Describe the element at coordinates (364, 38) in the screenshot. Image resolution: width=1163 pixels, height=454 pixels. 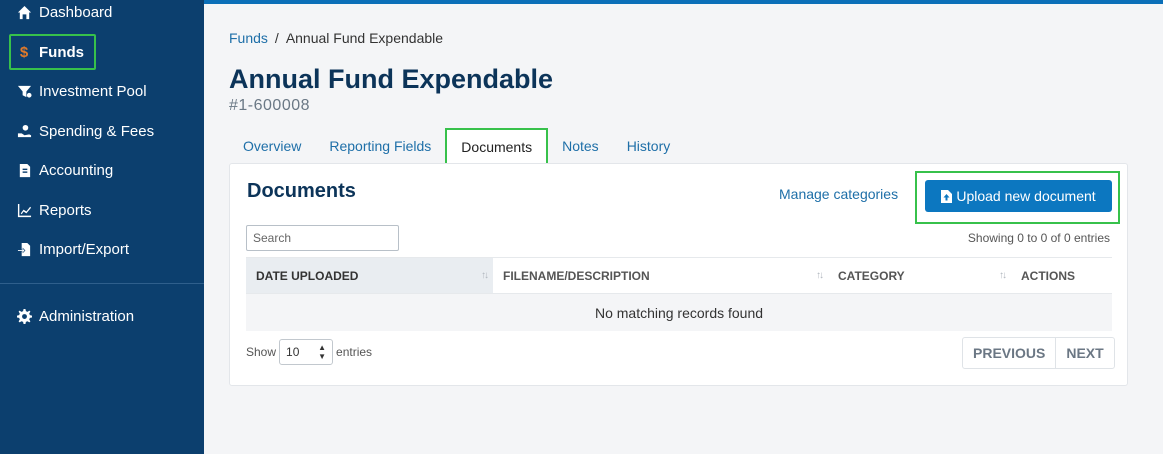
I see `breadcrumb-current: Annual Fund Expendable` at that location.